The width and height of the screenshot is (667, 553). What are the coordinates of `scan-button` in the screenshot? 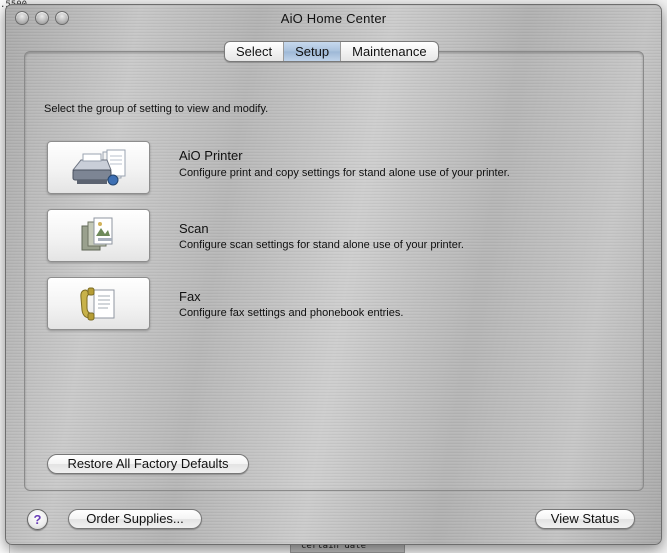 It's located at (98, 235).